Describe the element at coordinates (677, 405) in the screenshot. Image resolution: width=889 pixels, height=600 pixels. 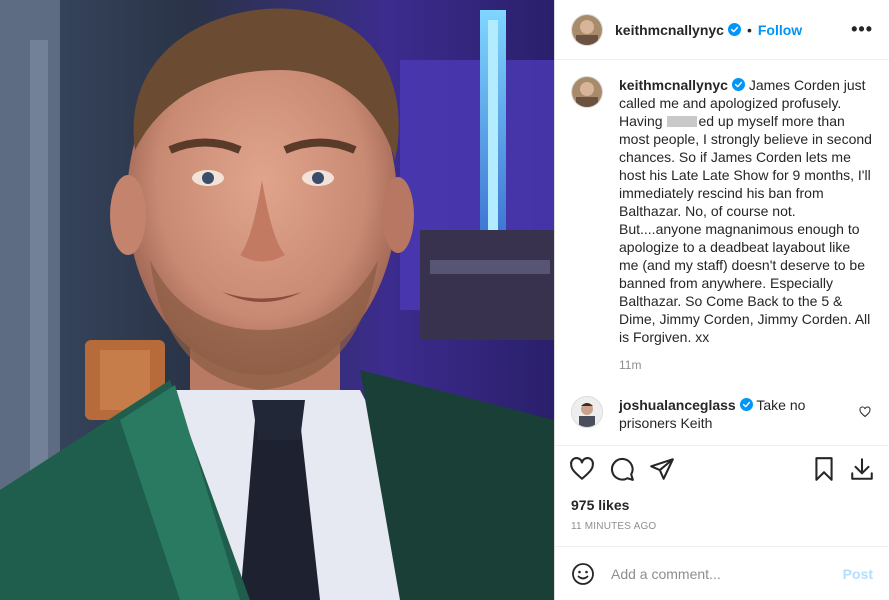
I see `commenter-username: joshualanceglass` at that location.